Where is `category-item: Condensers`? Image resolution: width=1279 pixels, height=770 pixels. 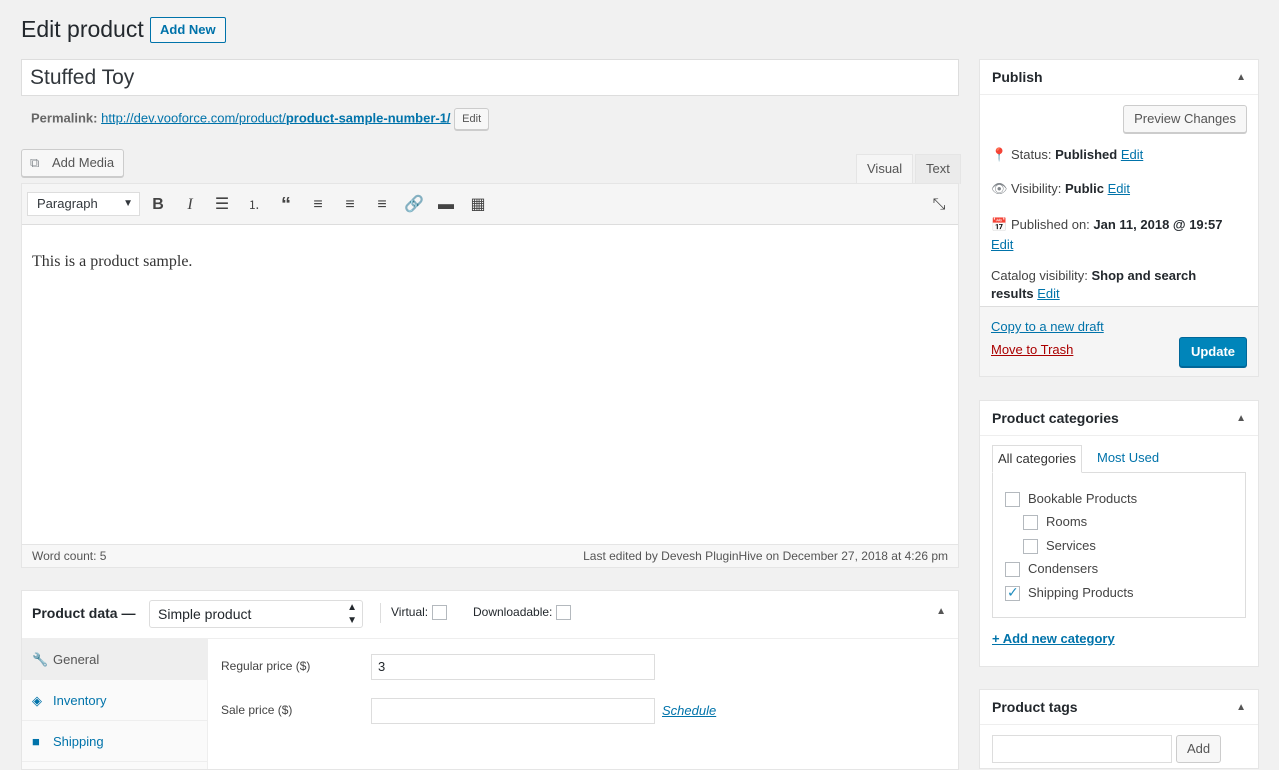 category-item: Condensers is located at coordinates (1051, 569).